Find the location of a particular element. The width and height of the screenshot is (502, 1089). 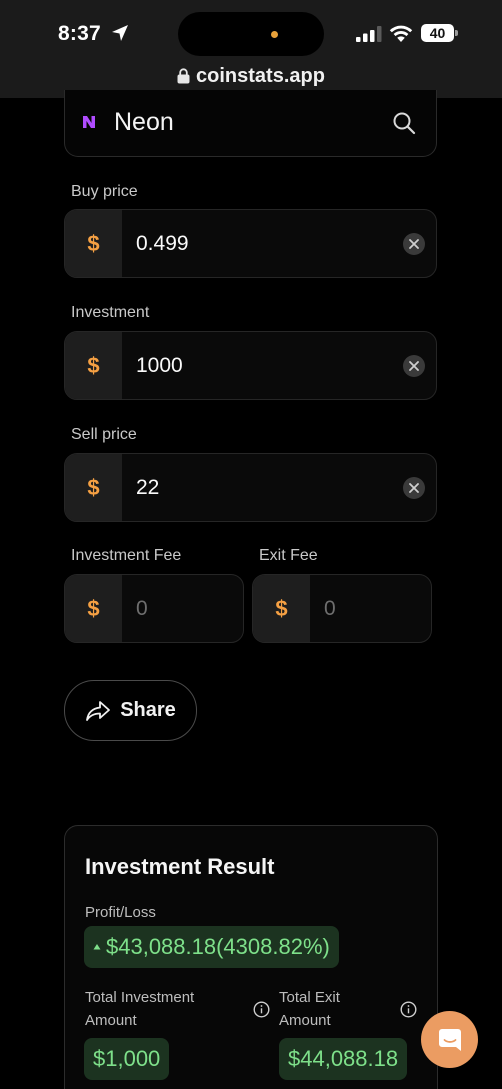

share-arrow-icon is located at coordinates (98, 710).